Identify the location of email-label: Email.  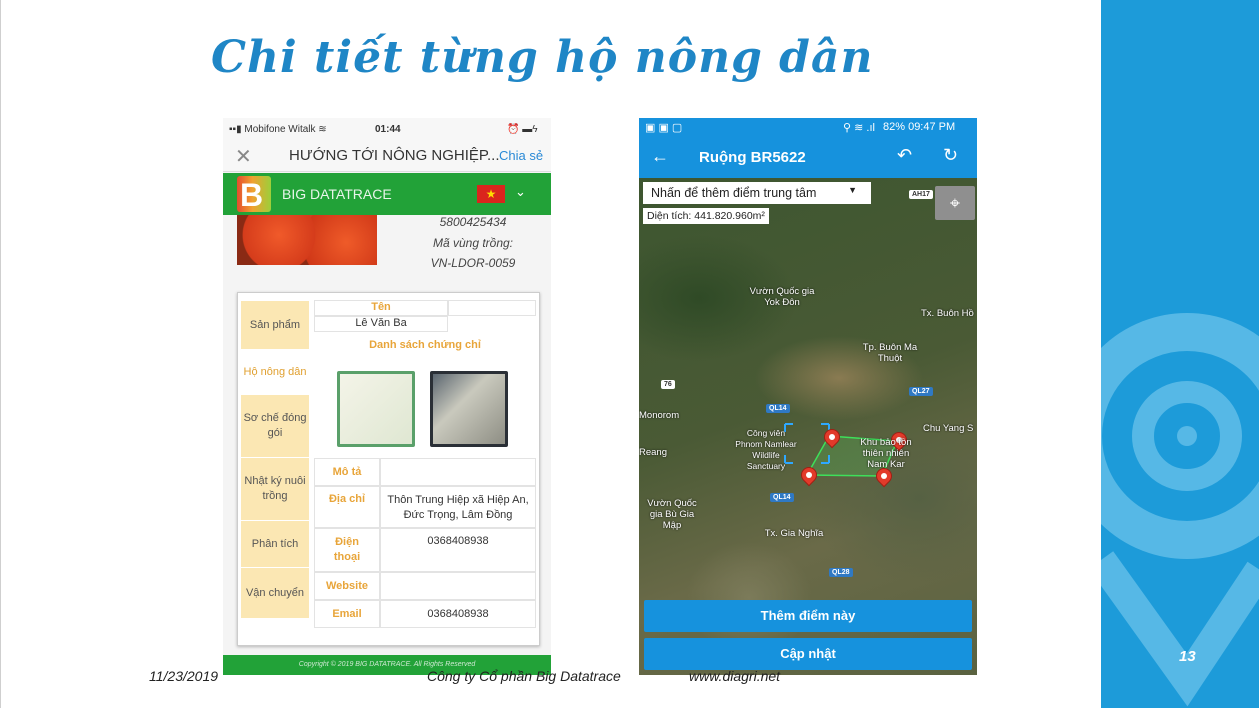
(347, 614).